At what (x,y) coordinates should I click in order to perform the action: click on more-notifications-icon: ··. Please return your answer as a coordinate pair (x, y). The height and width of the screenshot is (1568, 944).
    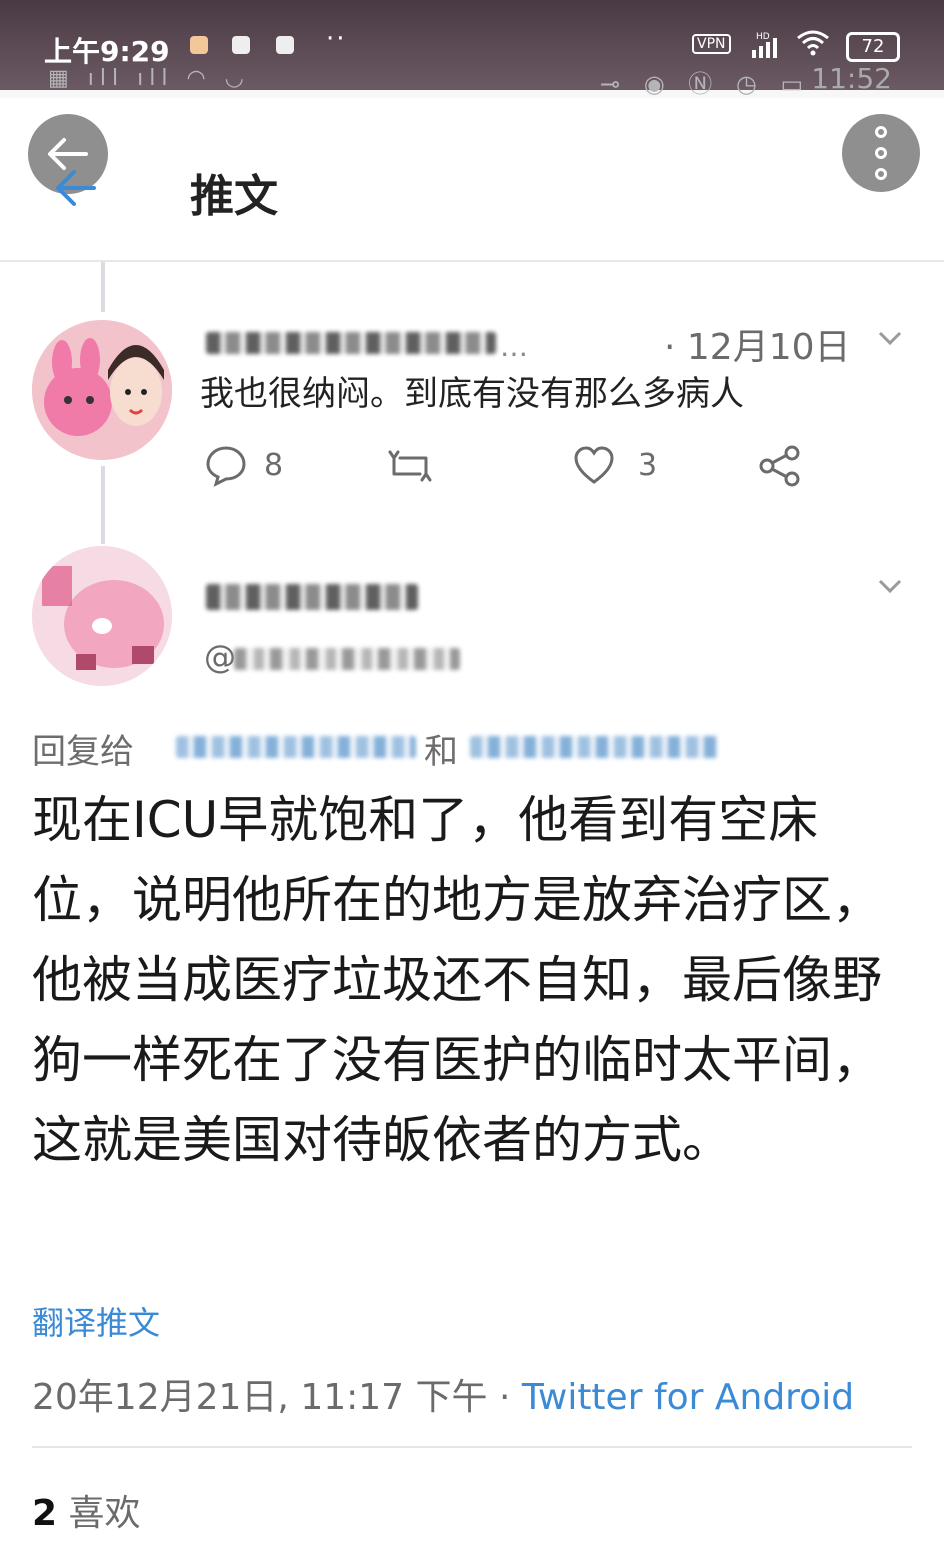
    Looking at the image, I should click on (336, 39).